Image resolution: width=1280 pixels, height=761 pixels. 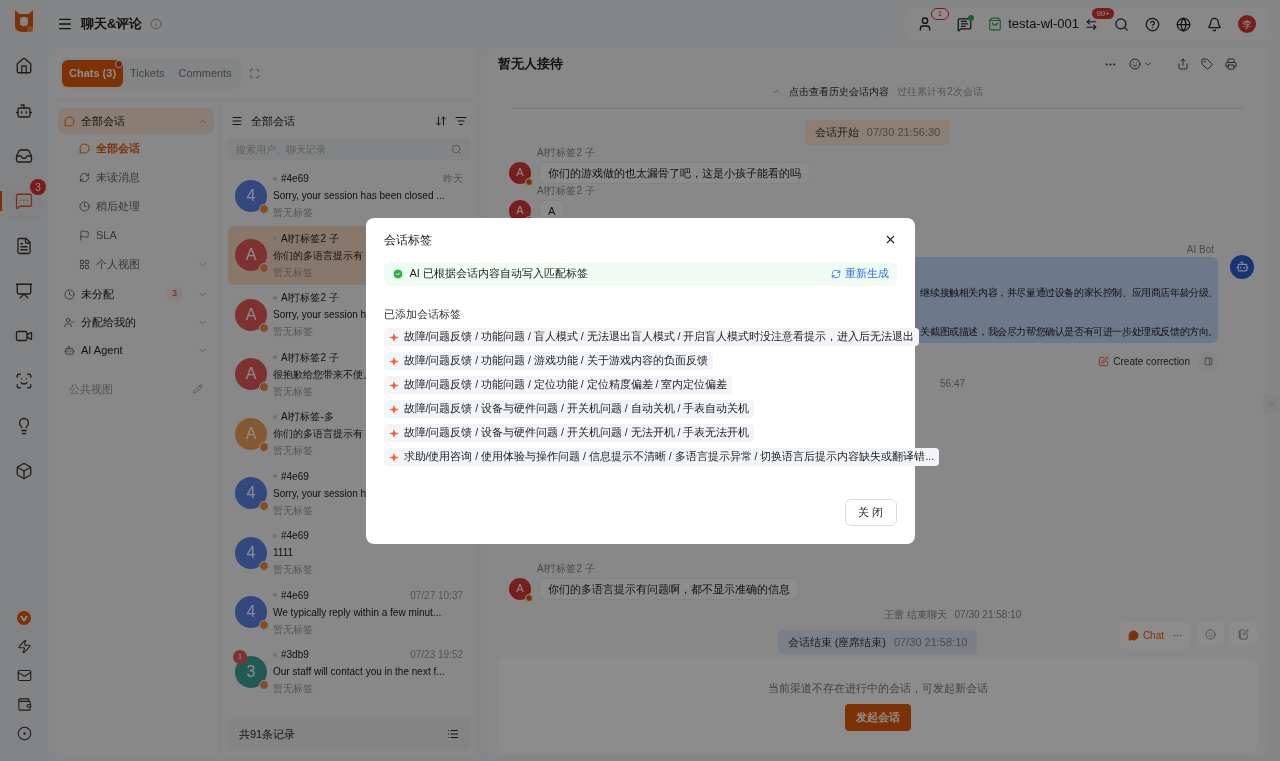 What do you see at coordinates (1145, 635) in the screenshot?
I see `chat-widget-button: Chat` at bounding box center [1145, 635].